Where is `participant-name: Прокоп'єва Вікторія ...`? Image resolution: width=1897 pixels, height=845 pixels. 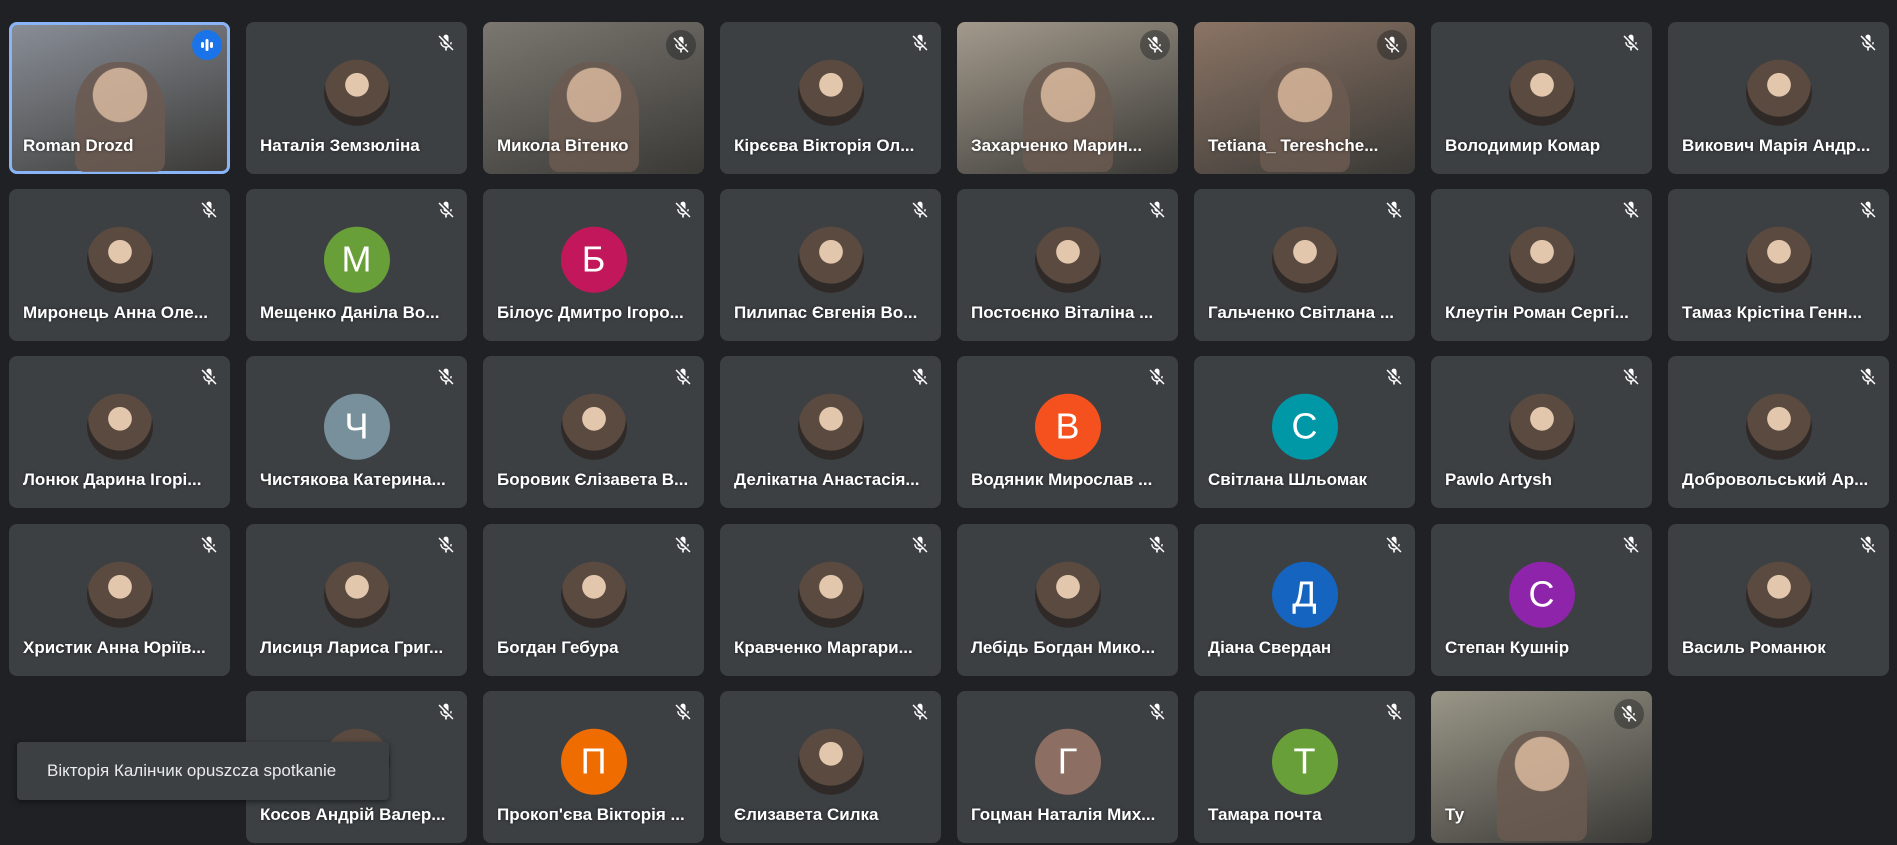 participant-name: Прокоп'єва Вікторія ... is located at coordinates (591, 814).